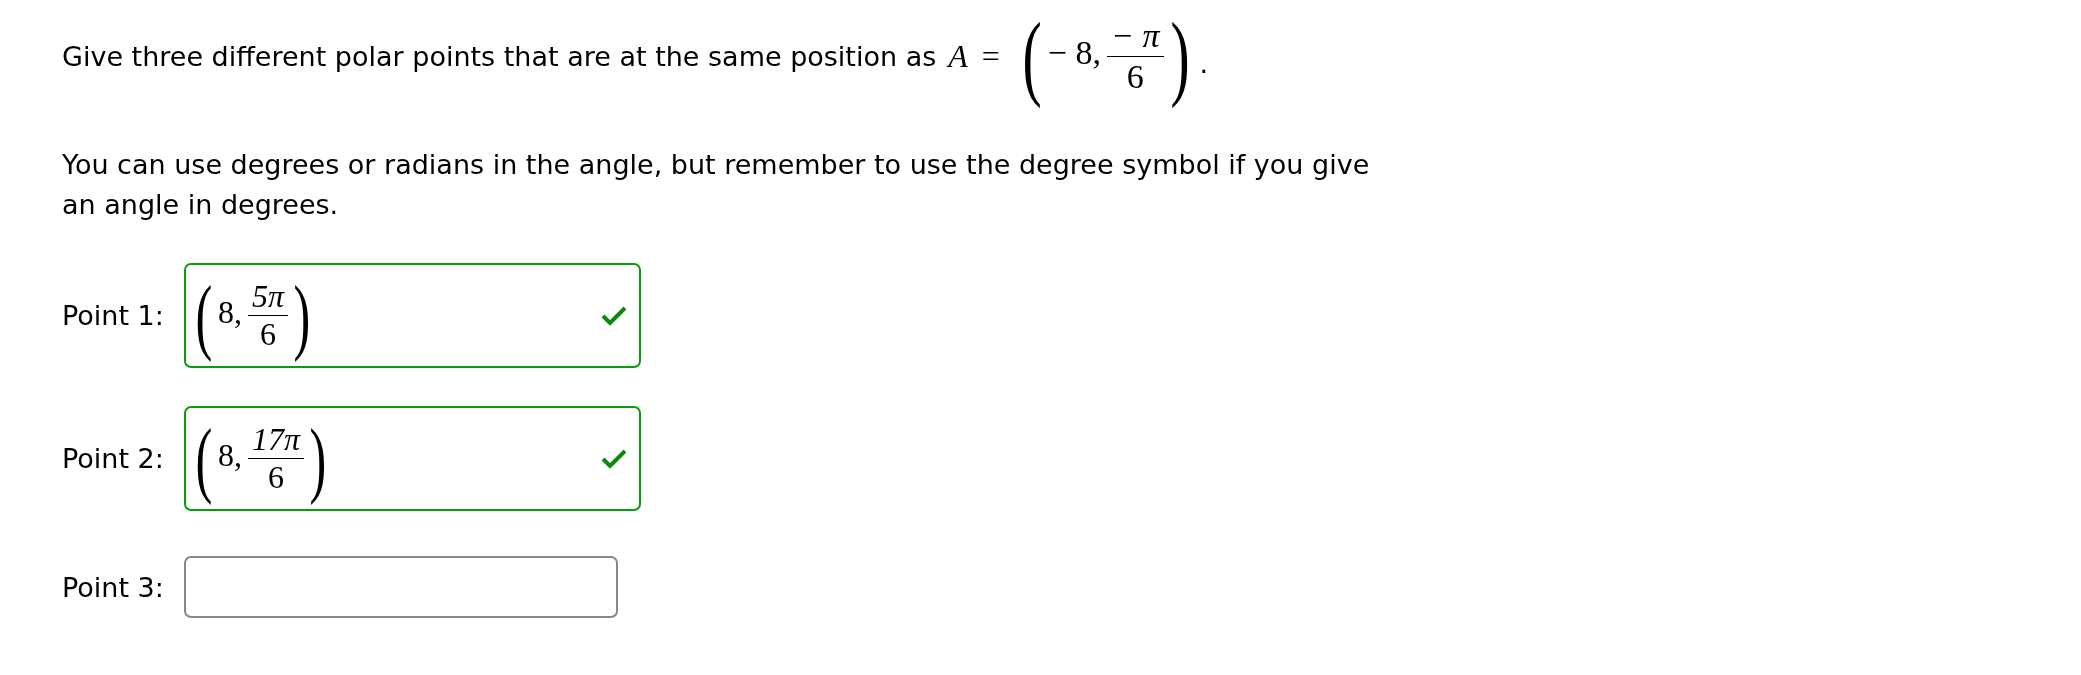 This screenshot has width=2081, height=675. I want to click on answer-field, so click(401, 587).